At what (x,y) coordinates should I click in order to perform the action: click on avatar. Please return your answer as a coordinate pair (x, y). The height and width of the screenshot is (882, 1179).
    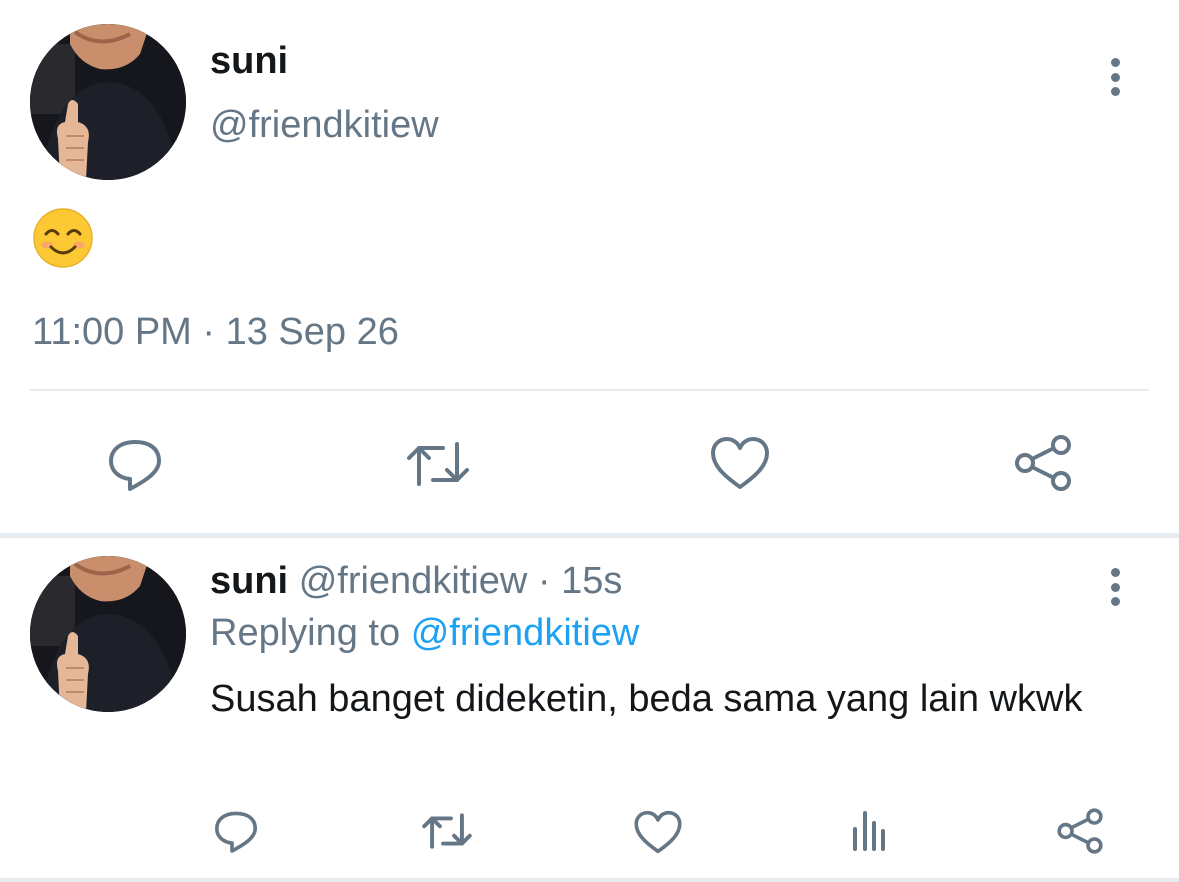
    Looking at the image, I should click on (108, 102).